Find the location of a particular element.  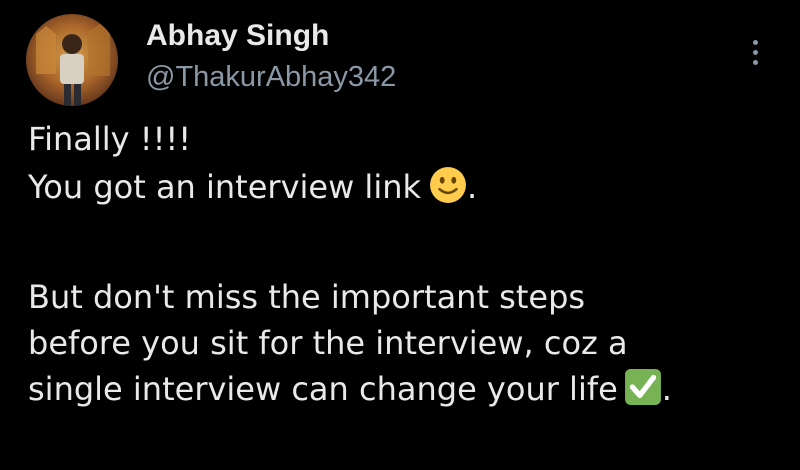

tweet-text-line-5: single interview can change your life . is located at coordinates (350, 389).